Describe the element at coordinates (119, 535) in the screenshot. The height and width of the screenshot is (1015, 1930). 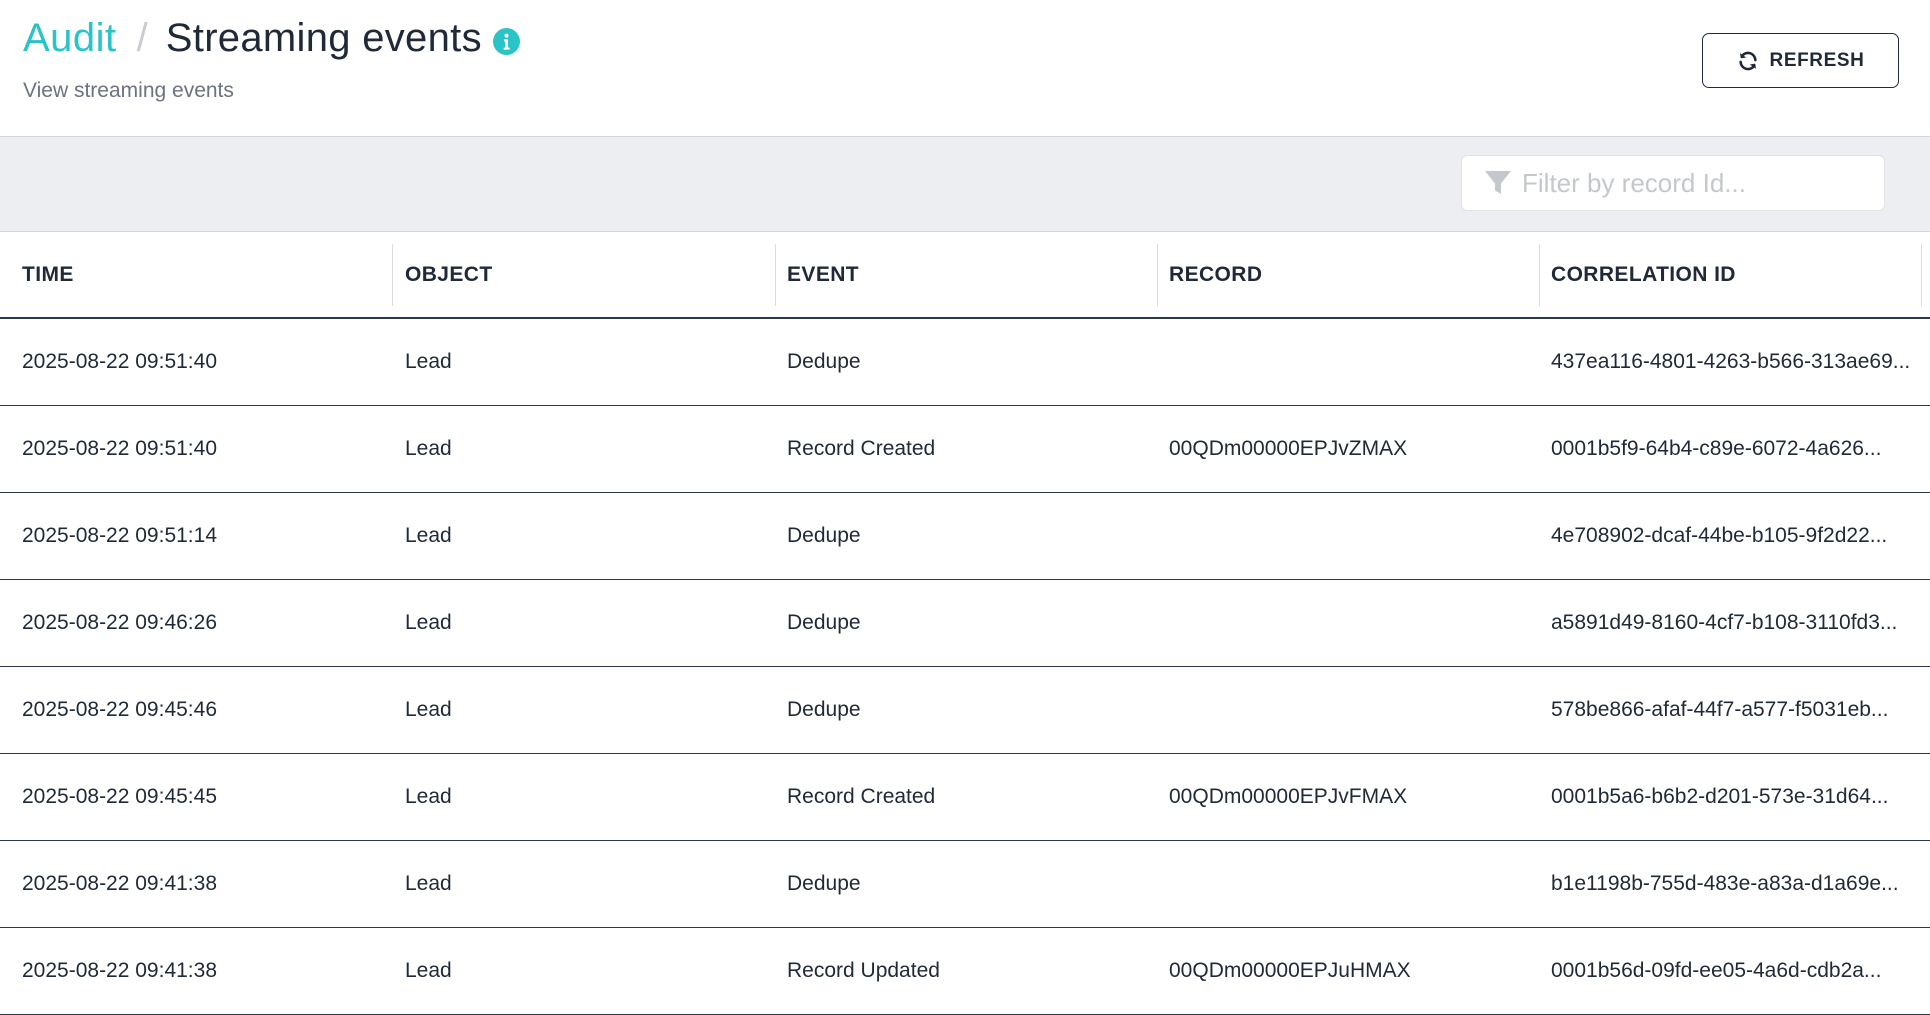
I see `cell-time: 2025-08-22 09:51:14` at that location.